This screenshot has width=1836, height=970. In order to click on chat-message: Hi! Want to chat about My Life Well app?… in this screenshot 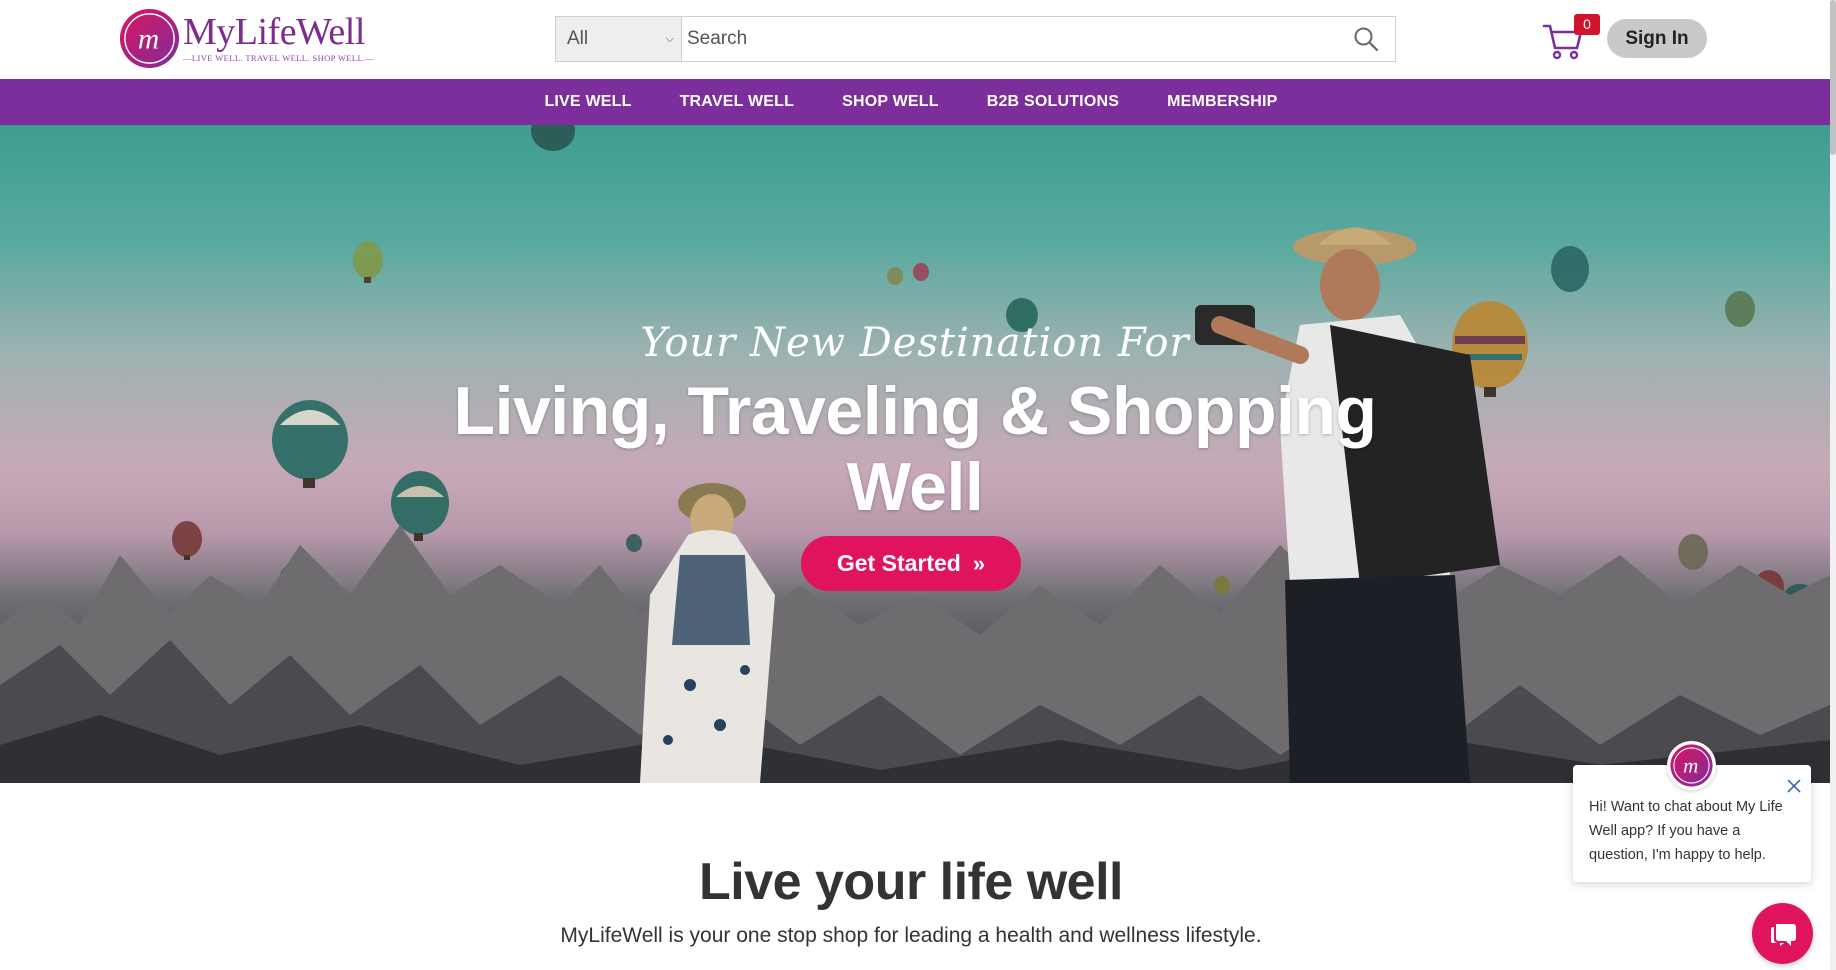, I will do `click(1686, 831)`.